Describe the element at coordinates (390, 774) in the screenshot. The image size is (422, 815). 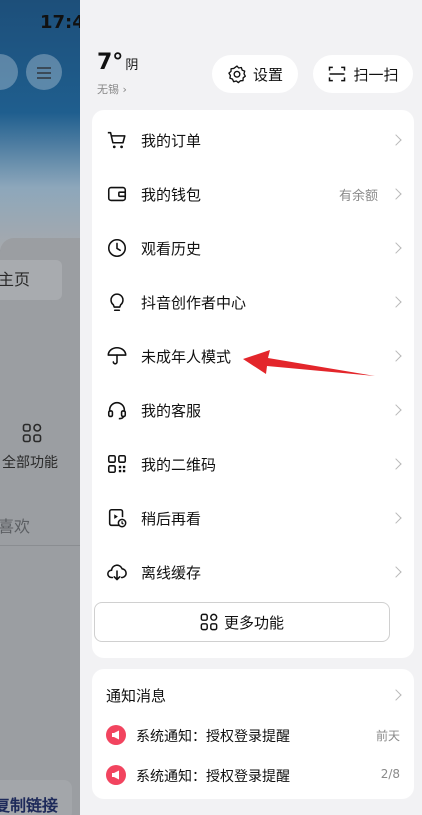
I see `notice-time: 2/8` at that location.